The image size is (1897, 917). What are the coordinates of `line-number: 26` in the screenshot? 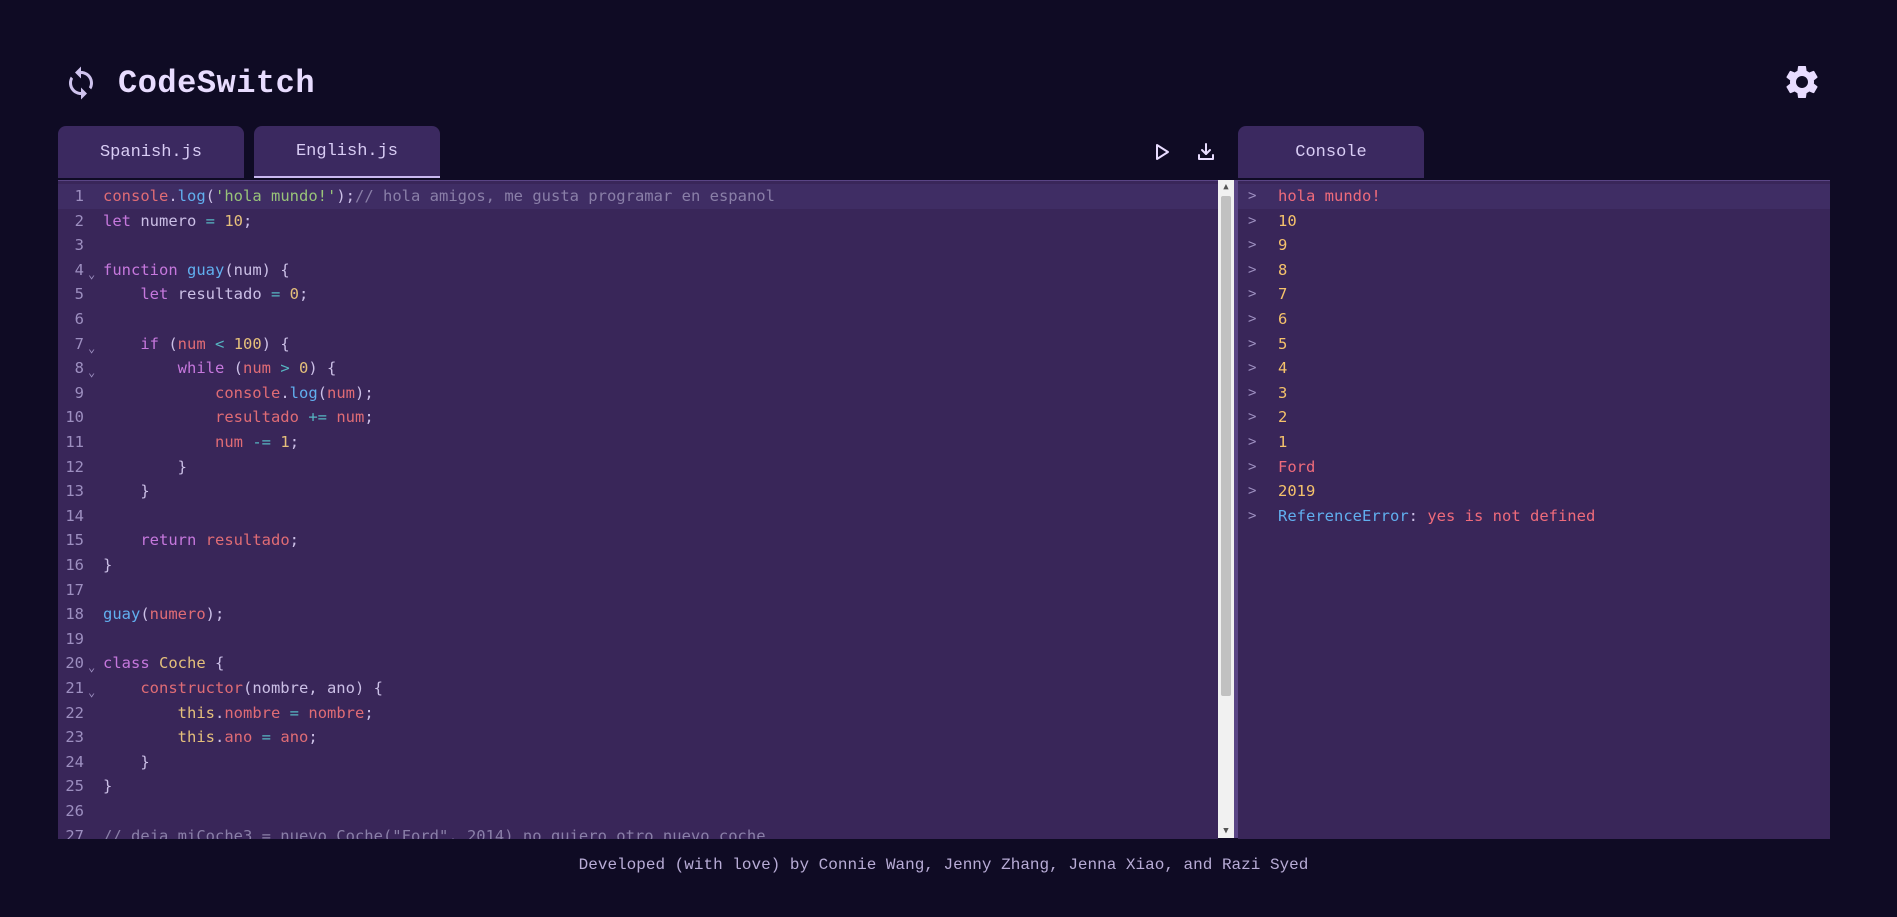 It's located at (74, 811).